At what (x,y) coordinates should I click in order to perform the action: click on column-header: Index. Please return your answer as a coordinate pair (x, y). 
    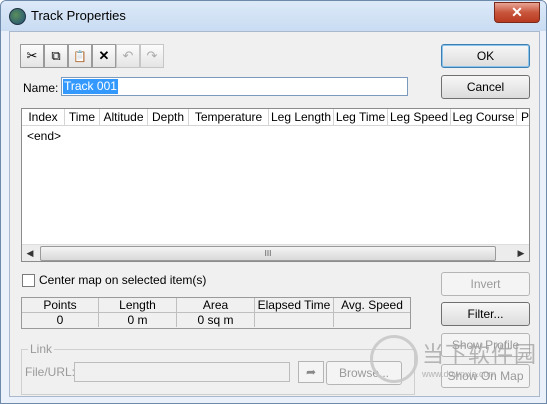
    Looking at the image, I should click on (43, 117).